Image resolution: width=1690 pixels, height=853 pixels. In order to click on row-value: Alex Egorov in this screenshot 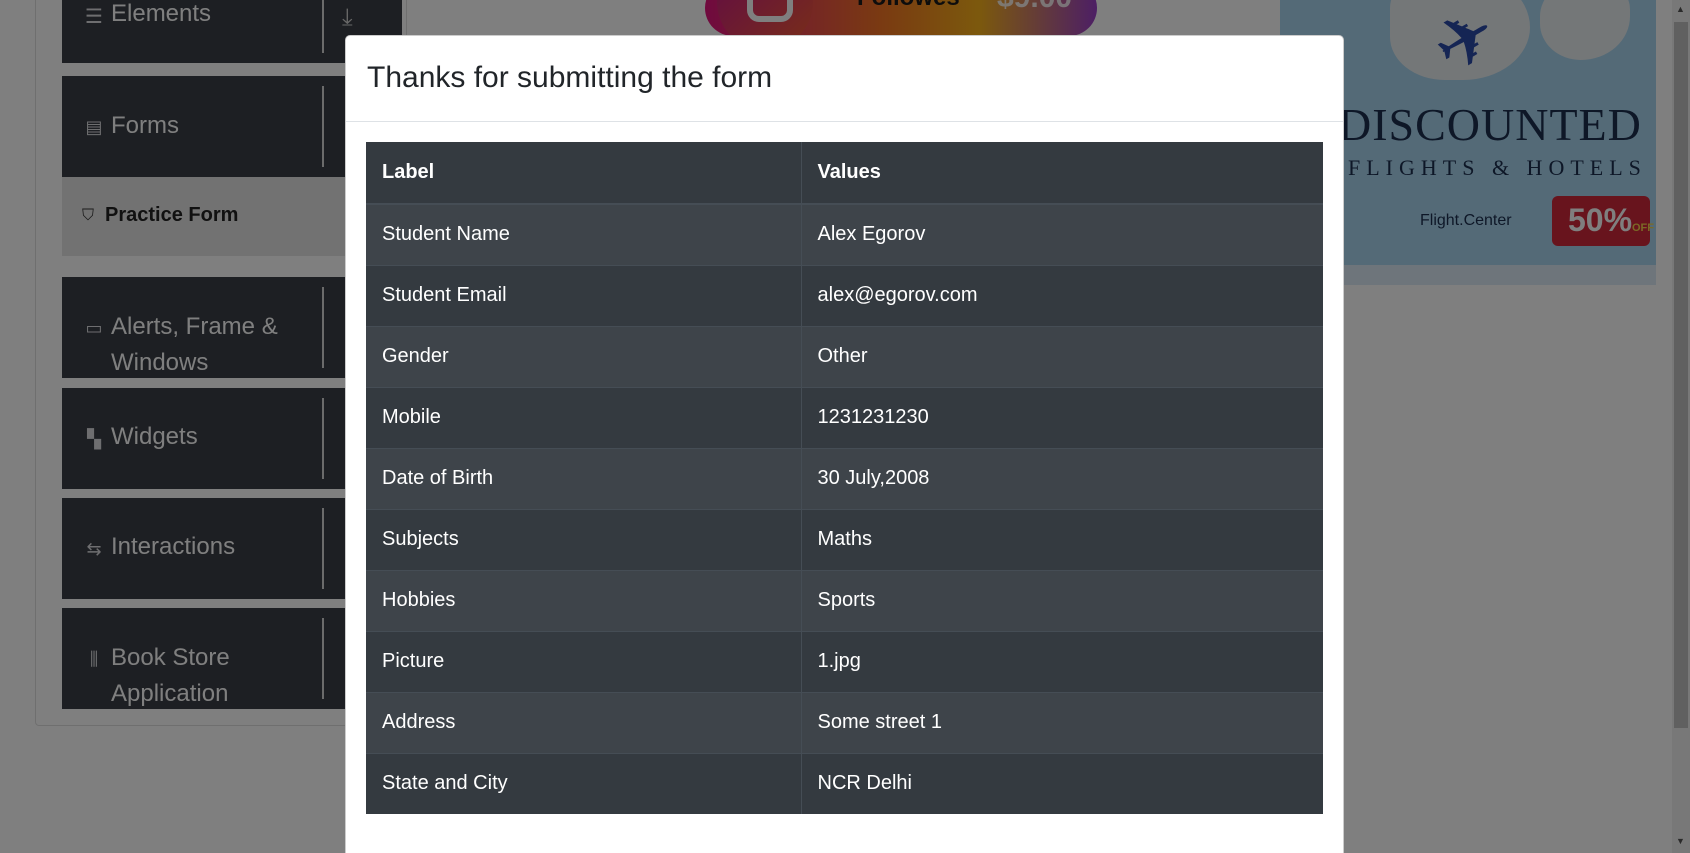, I will do `click(1061, 234)`.